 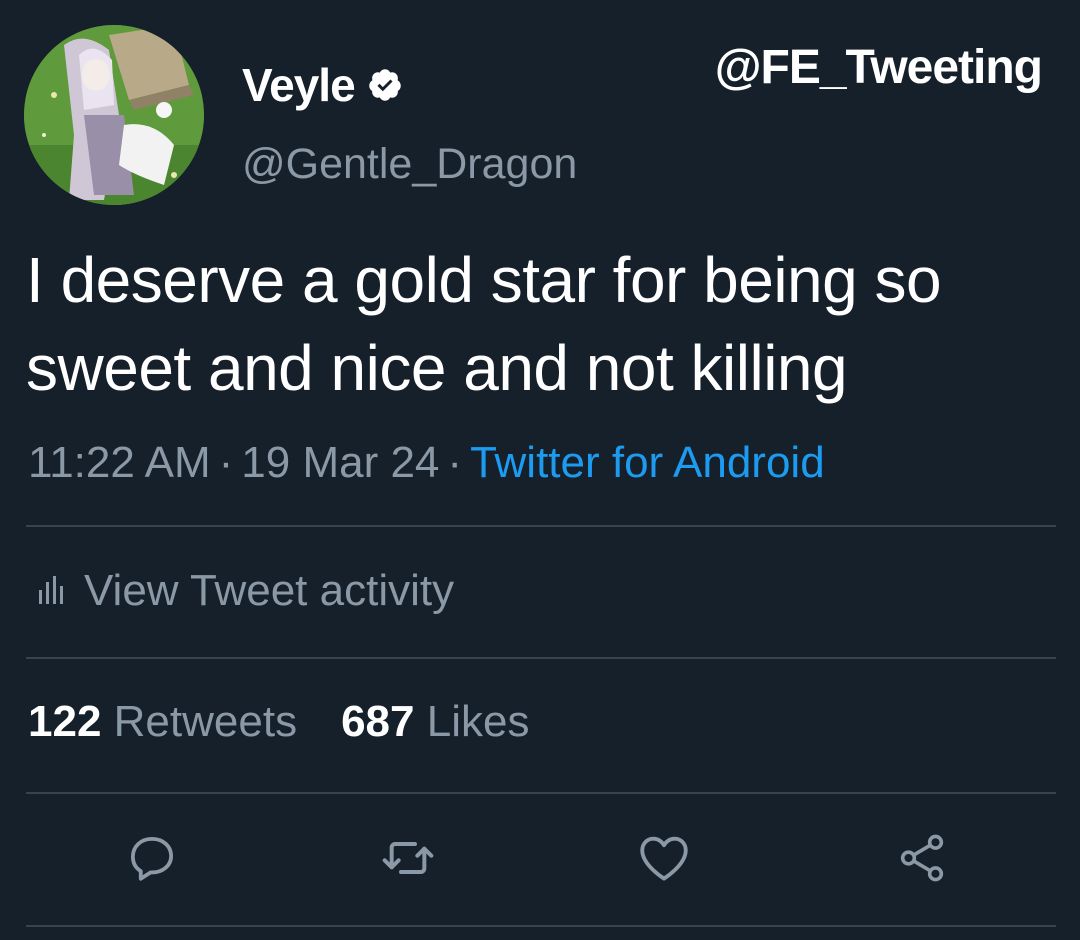 I want to click on retweets-label: Retweets, so click(x=205, y=721).